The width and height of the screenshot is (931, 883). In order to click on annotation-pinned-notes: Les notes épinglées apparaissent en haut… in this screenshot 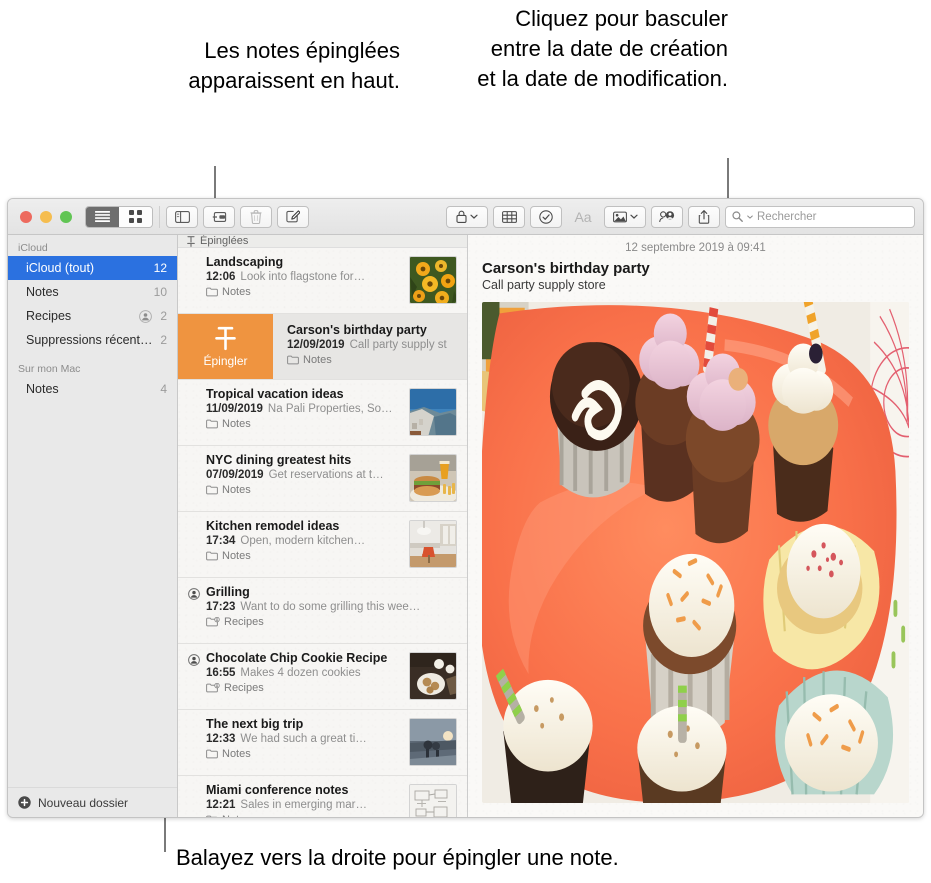, I will do `click(294, 65)`.